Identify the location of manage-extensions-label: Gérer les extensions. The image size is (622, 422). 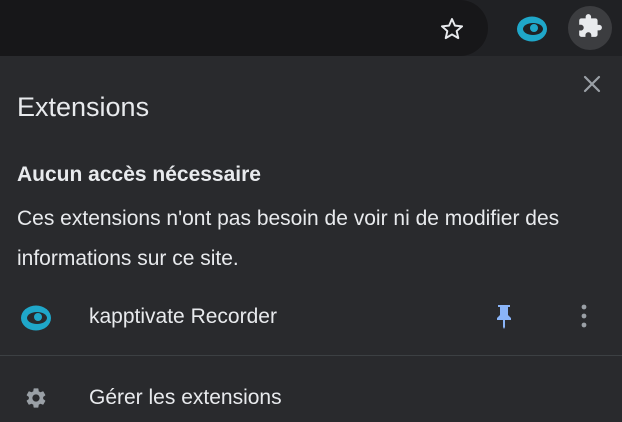
(185, 397).